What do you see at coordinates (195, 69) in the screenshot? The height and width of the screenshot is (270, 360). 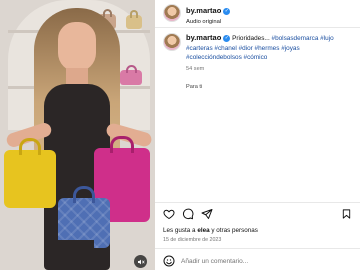 I see `post-time: 54 sem` at bounding box center [195, 69].